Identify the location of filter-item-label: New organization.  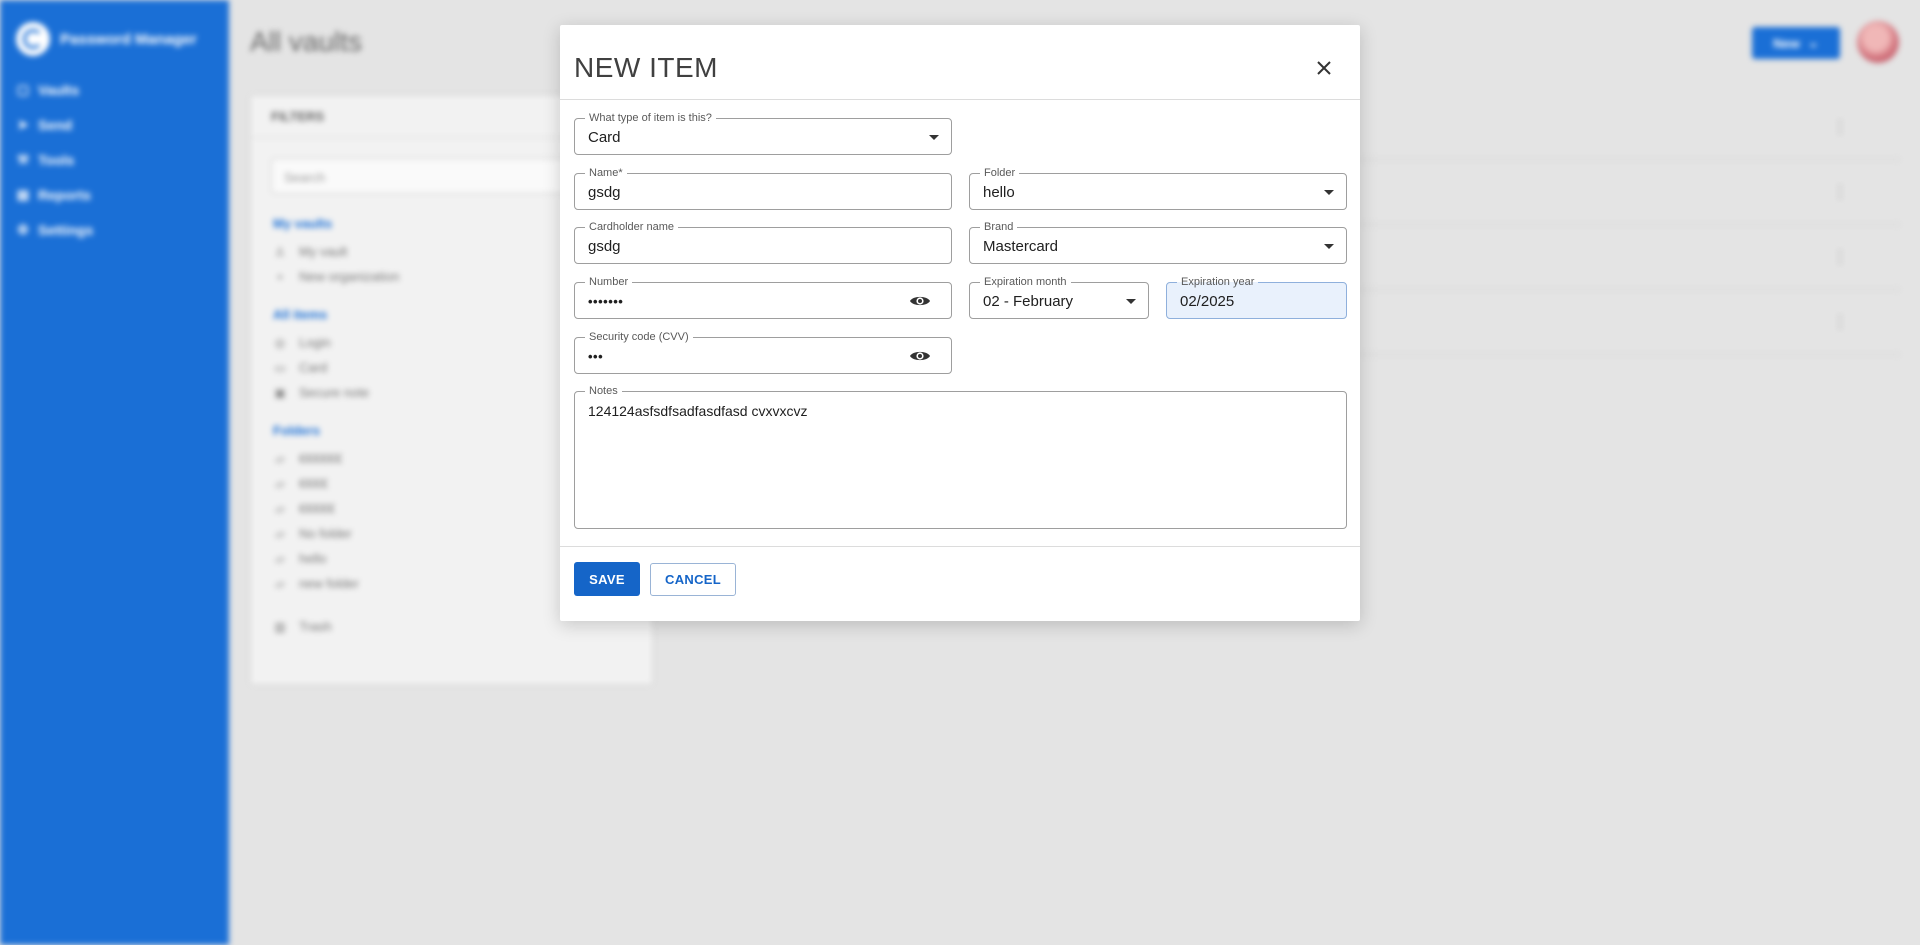
(349, 276).